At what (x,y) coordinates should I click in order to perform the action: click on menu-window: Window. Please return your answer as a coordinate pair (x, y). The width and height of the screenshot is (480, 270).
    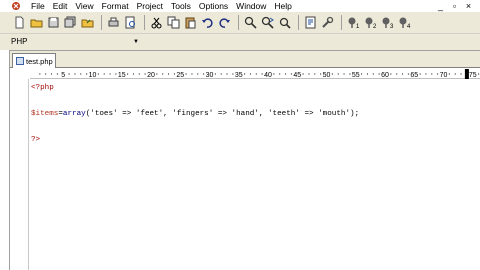
    Looking at the image, I should click on (251, 6).